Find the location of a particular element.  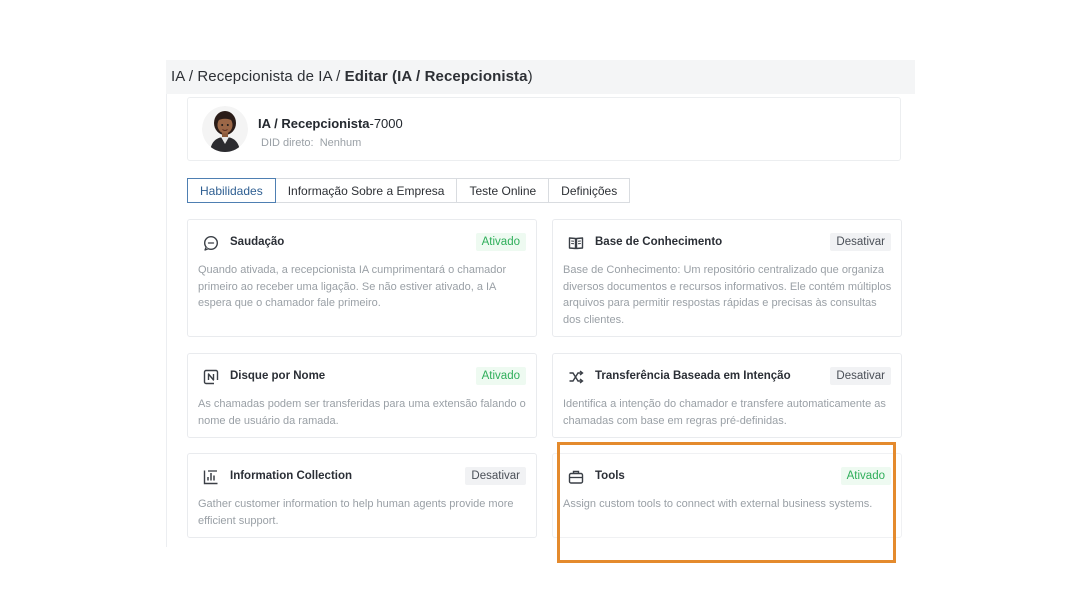

shuffle-icon is located at coordinates (576, 377).